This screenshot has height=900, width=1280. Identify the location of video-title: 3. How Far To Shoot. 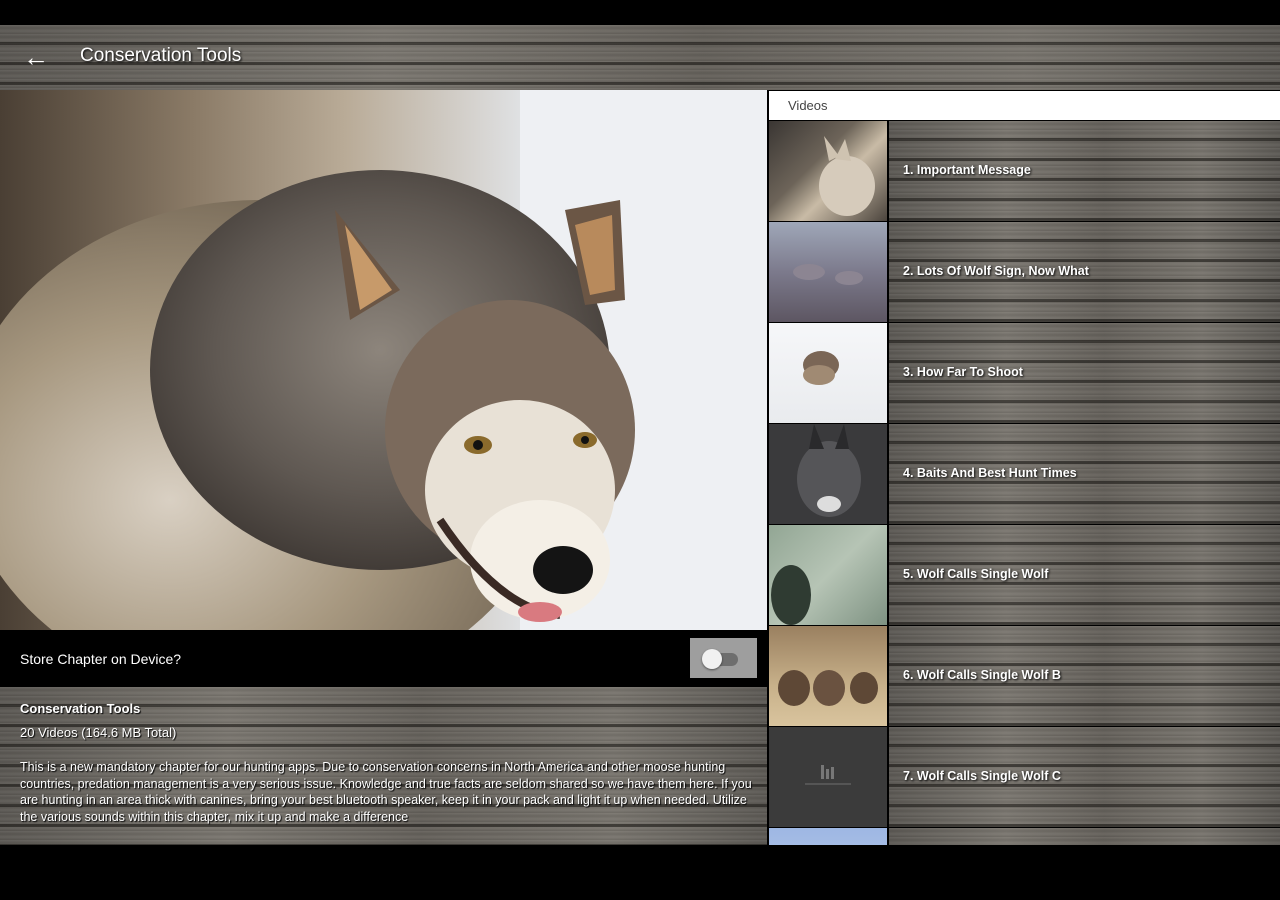
(963, 372).